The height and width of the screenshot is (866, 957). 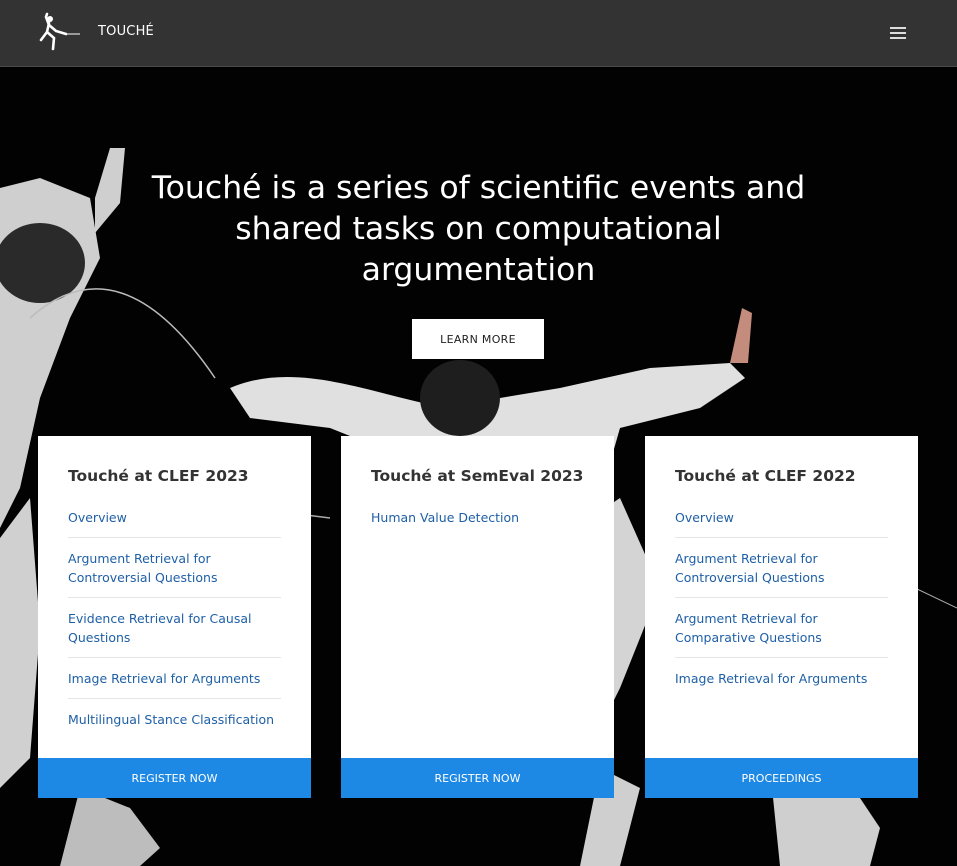 I want to click on list-item: Human Value Detection, so click(x=477, y=522).